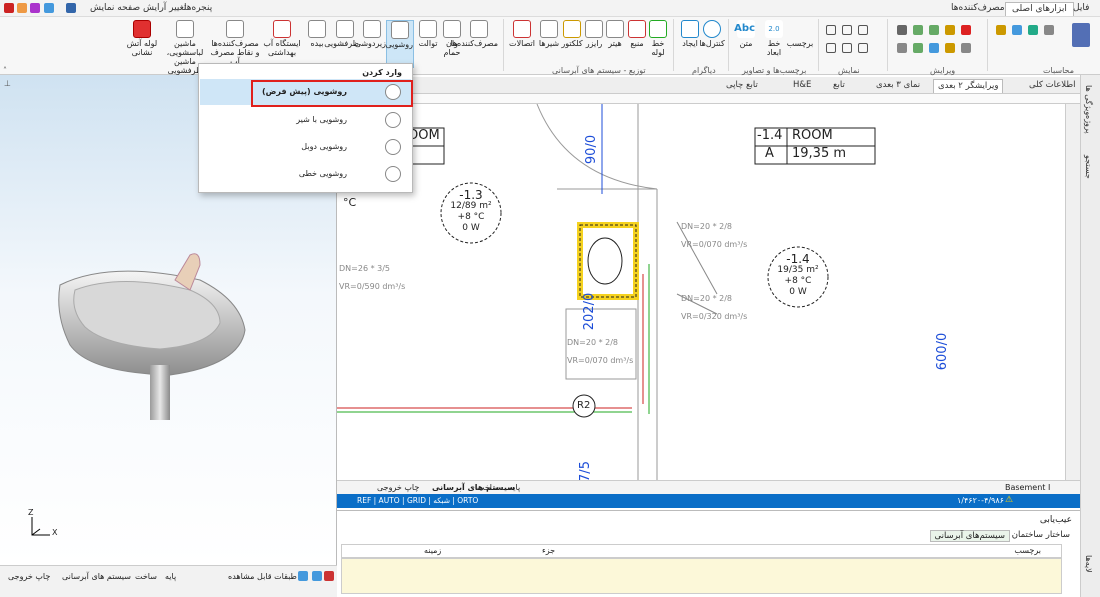 The width and height of the screenshot is (1100, 597). I want to click on text-button: Abc متن, so click(746, 44).